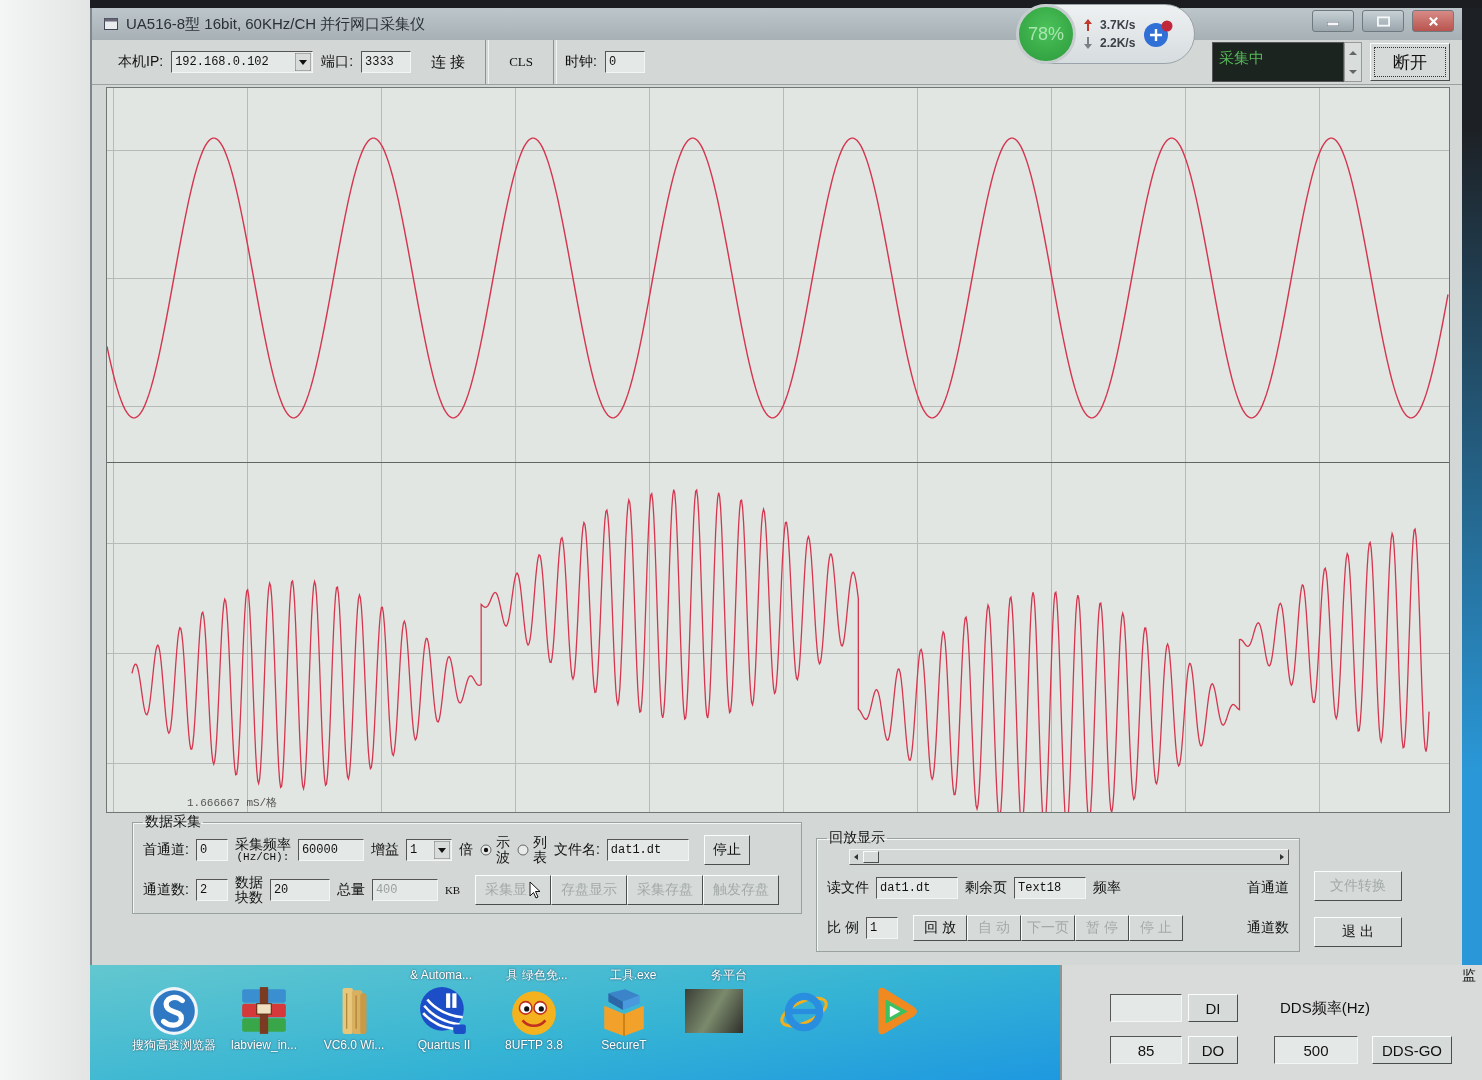 The width and height of the screenshot is (1482, 1080). I want to click on spin-control, so click(1353, 62).